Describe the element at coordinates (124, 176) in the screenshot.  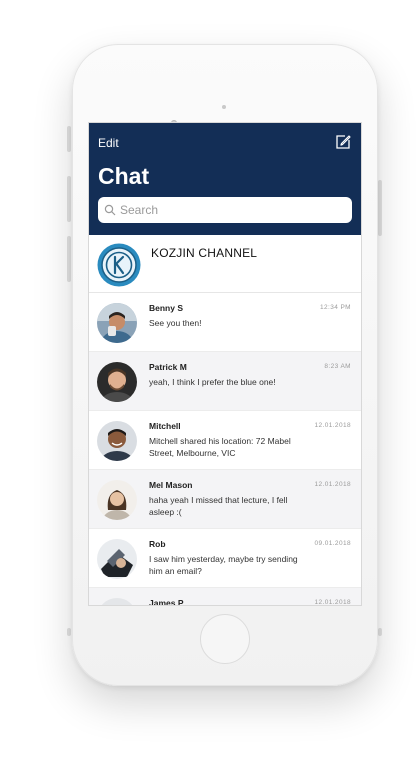
I see `page-title: Chat` at that location.